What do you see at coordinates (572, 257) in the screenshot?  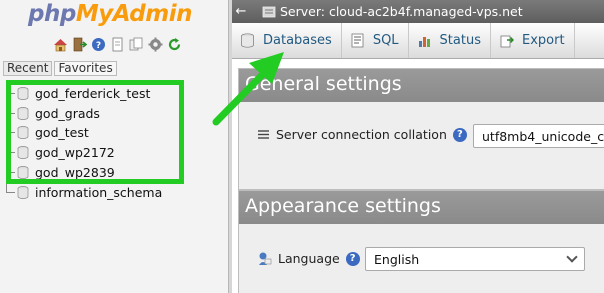 I see `chevron-down-icon` at bounding box center [572, 257].